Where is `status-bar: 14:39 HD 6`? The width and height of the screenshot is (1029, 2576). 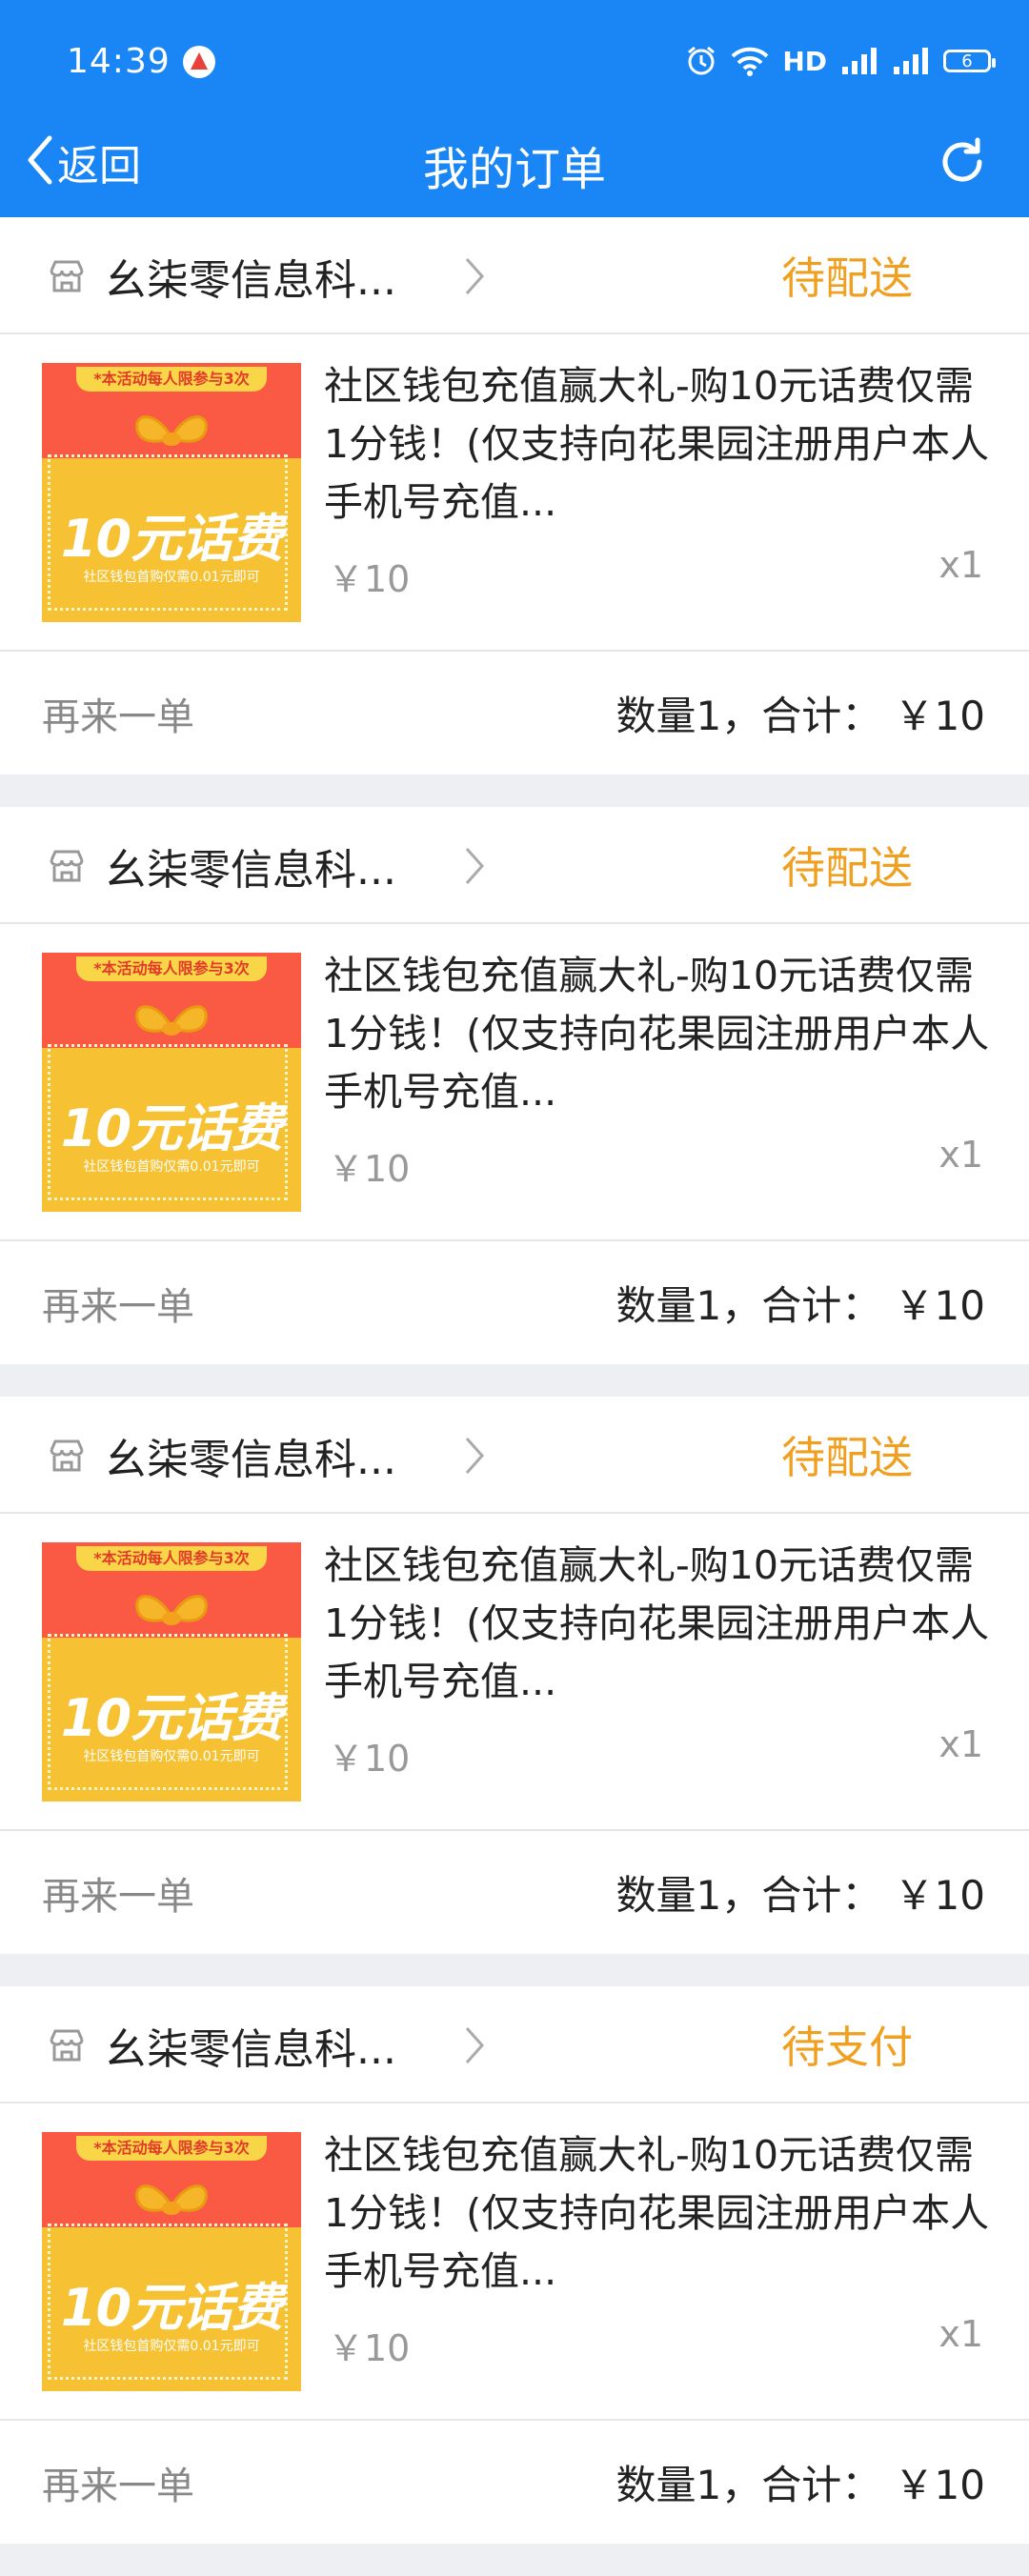 status-bar: 14:39 HD 6 is located at coordinates (514, 64).